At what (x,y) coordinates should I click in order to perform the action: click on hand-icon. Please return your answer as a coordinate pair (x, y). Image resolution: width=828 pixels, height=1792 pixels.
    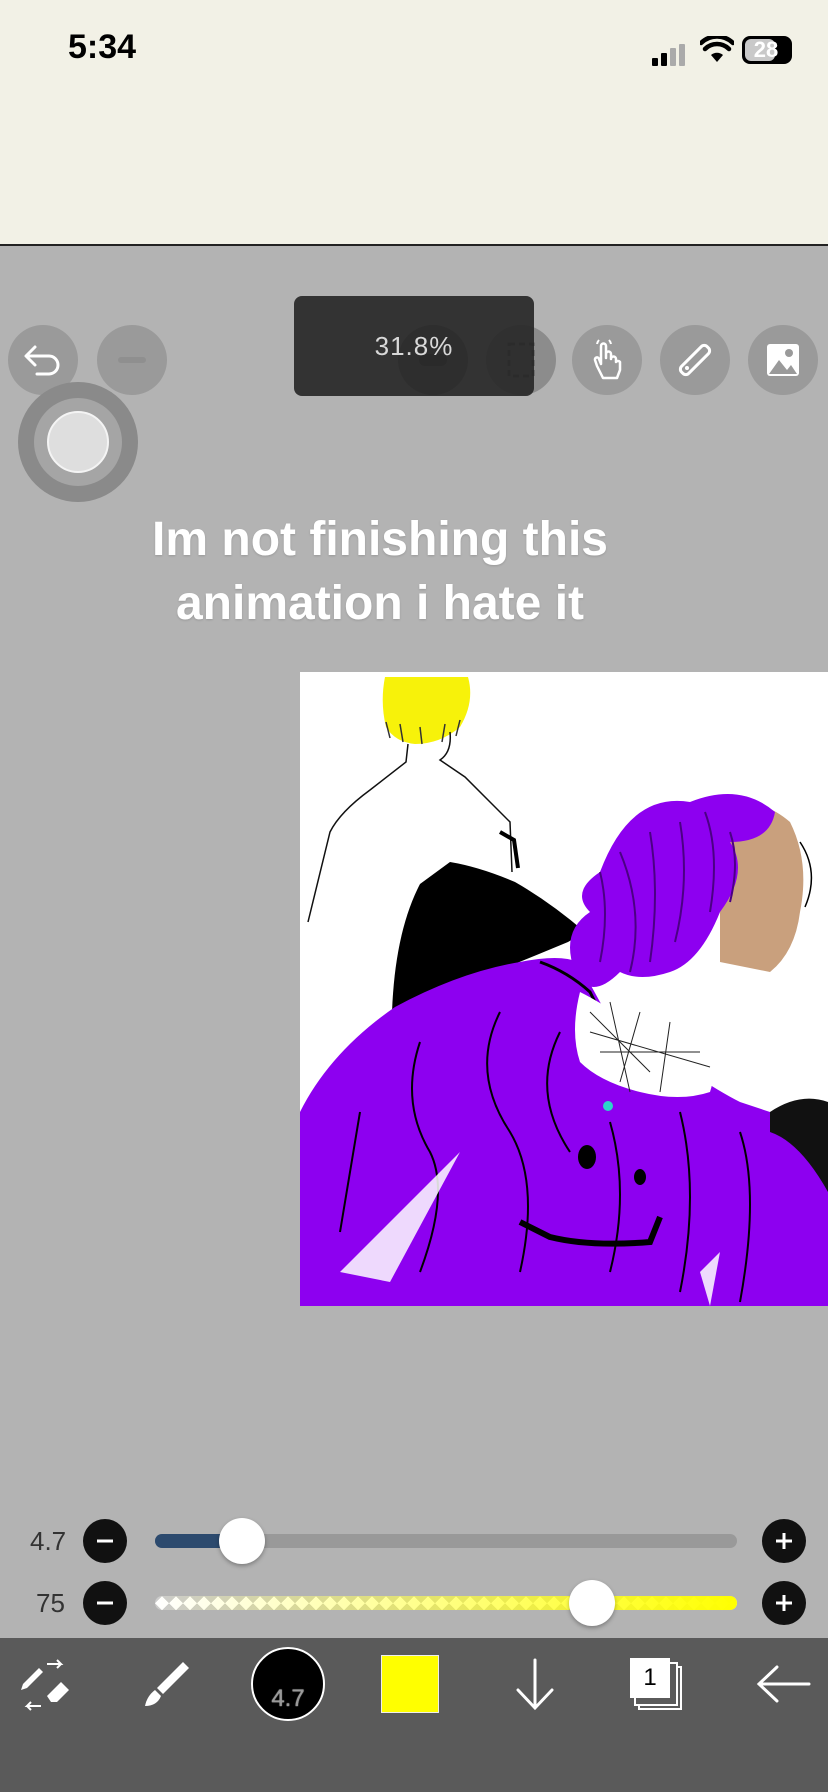
    Looking at the image, I should click on (607, 359).